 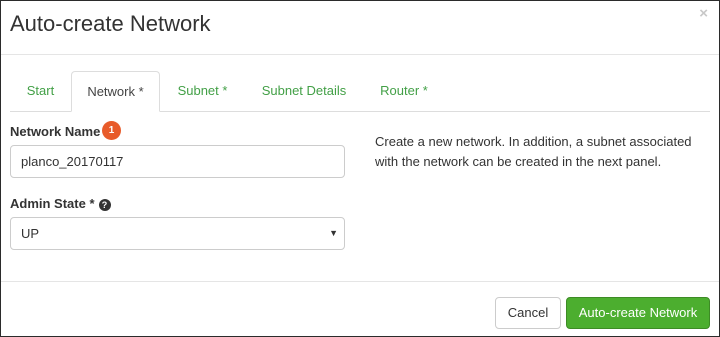 I want to click on tab-subnet: Subnet *, so click(x=202, y=91).